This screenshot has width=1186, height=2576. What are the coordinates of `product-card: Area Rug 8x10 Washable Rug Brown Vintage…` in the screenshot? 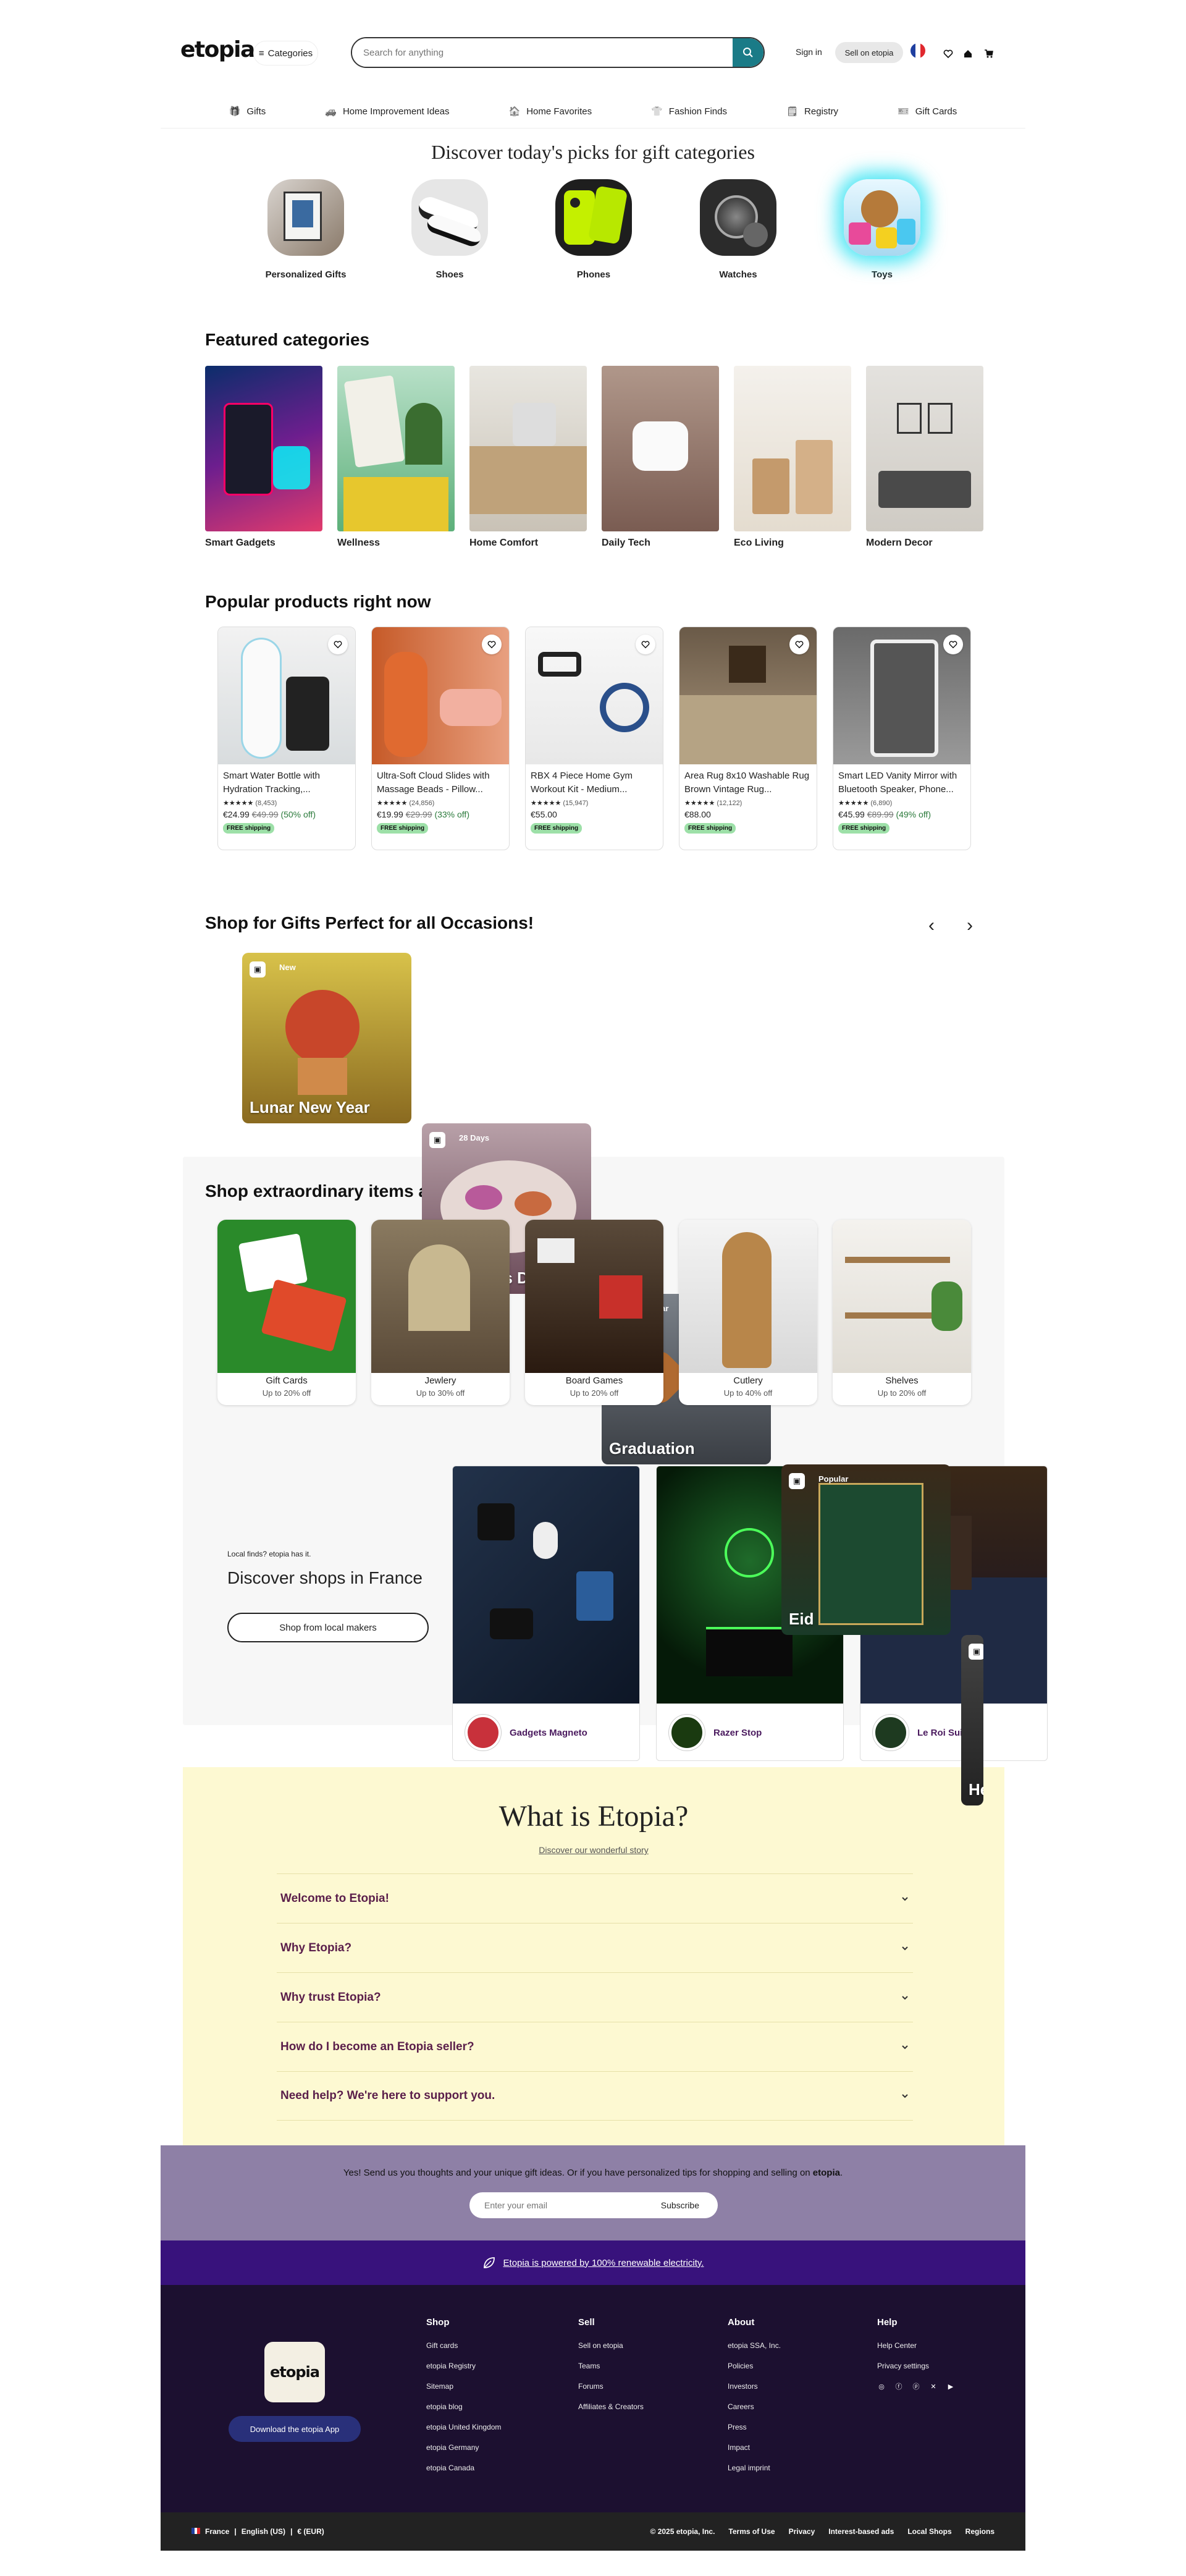 It's located at (748, 738).